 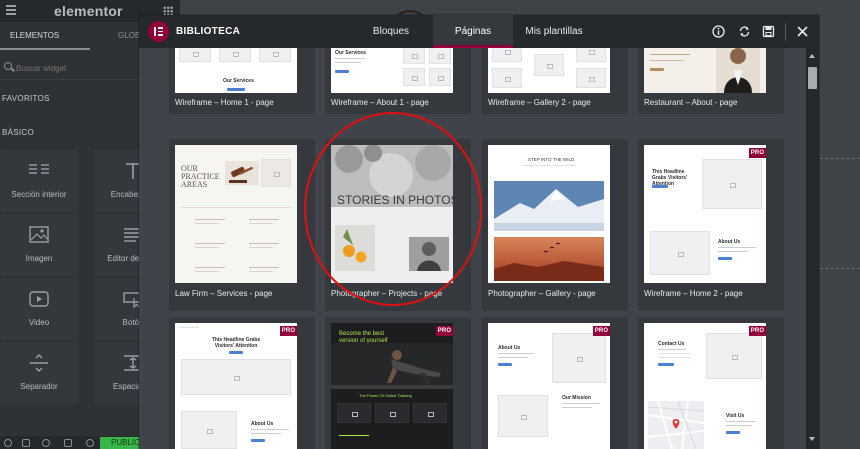 I want to click on template-card: Our Services Wireframe – Home 1 - page, so click(x=242, y=81).